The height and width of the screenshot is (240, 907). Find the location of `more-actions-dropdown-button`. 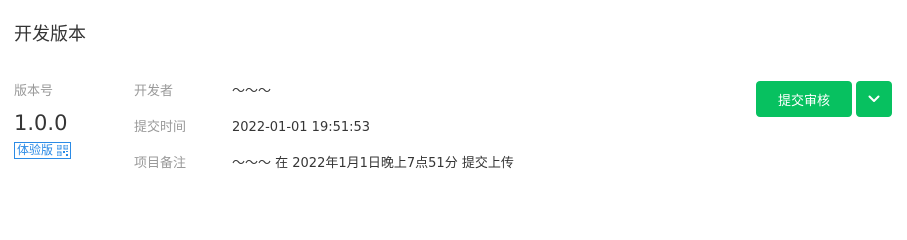

more-actions-dropdown-button is located at coordinates (874, 99).